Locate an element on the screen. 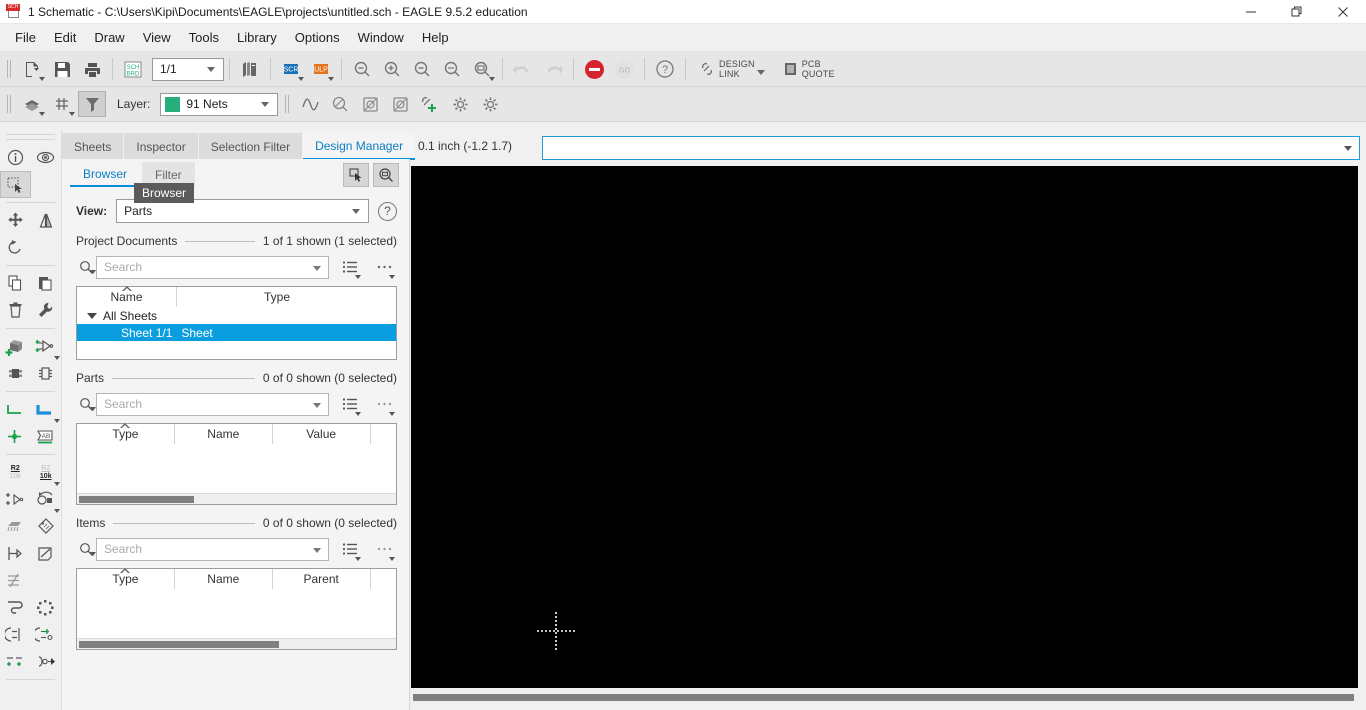  value-icon: R2 10k is located at coordinates (46, 472).